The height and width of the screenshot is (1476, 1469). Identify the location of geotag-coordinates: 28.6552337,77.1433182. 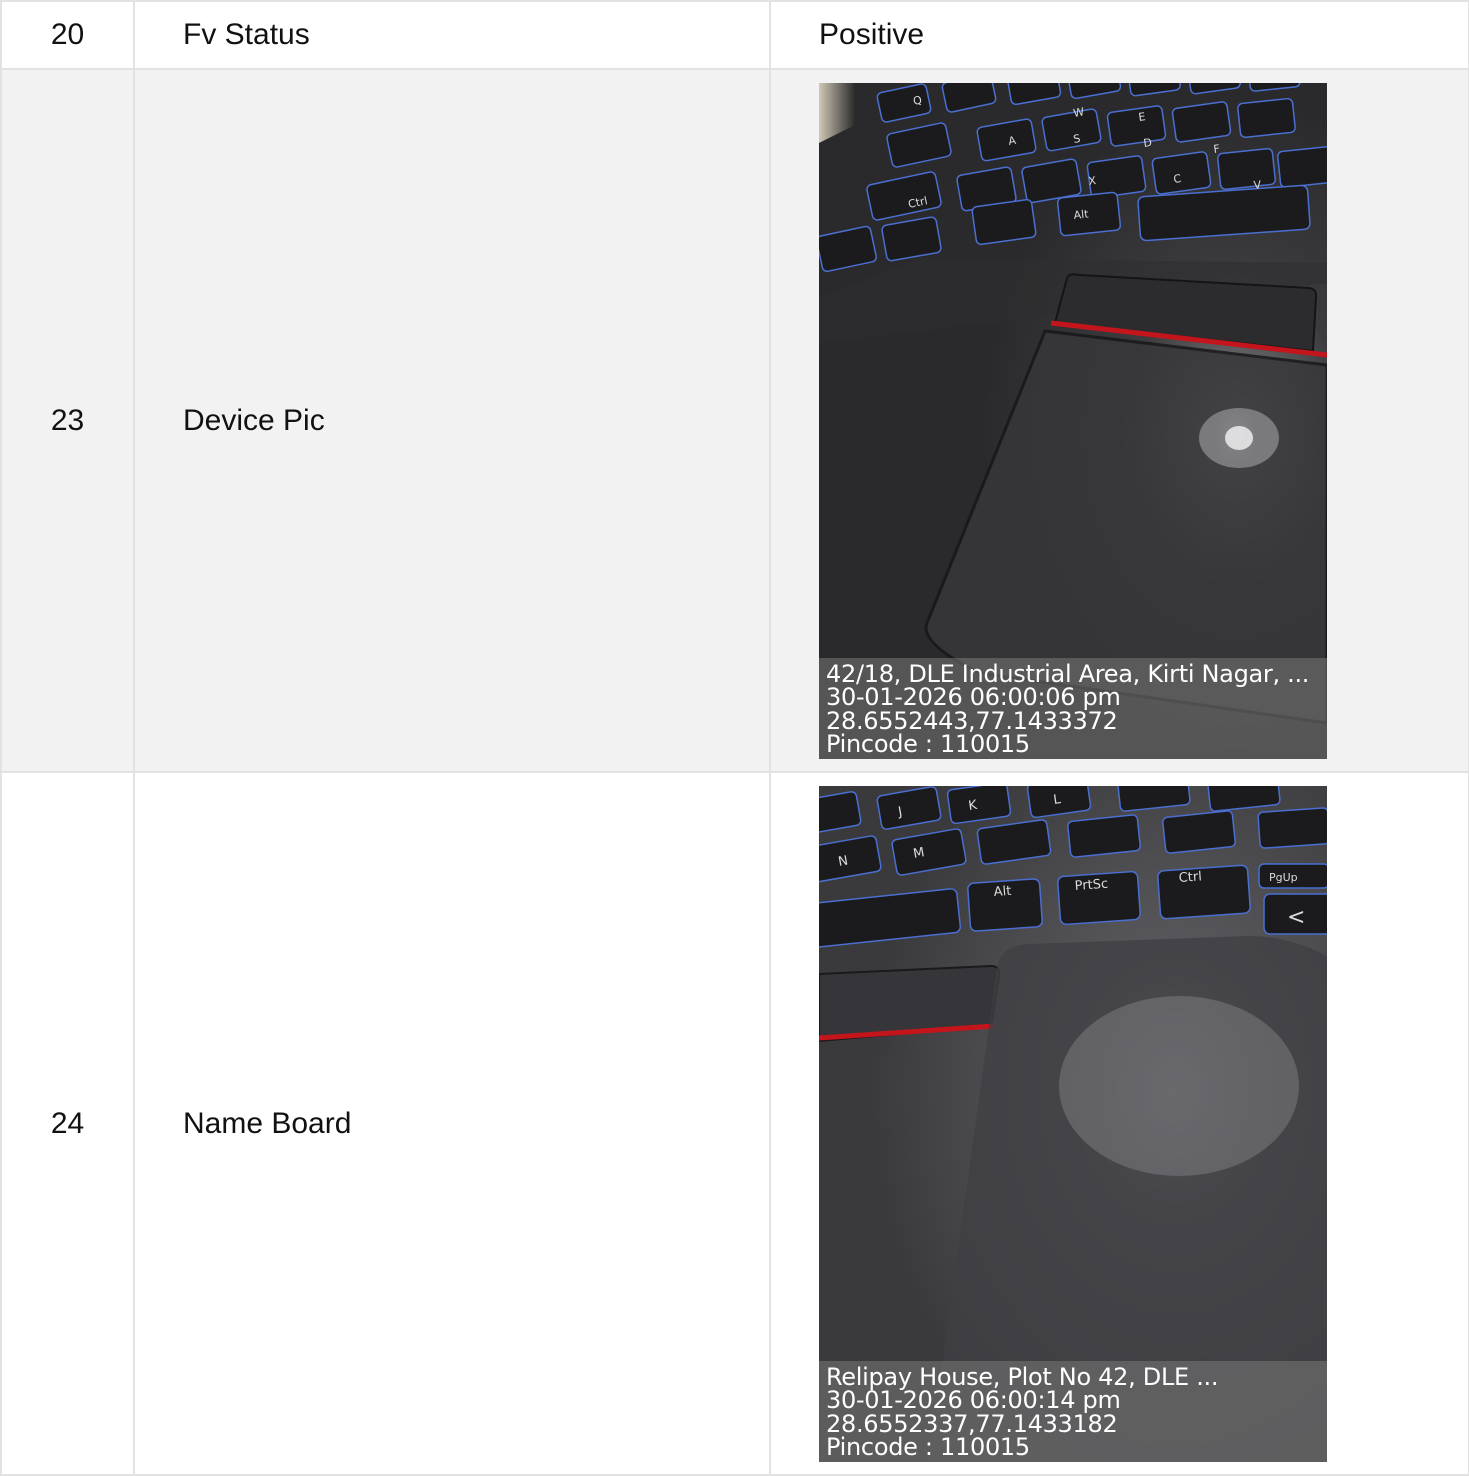
(972, 1423).